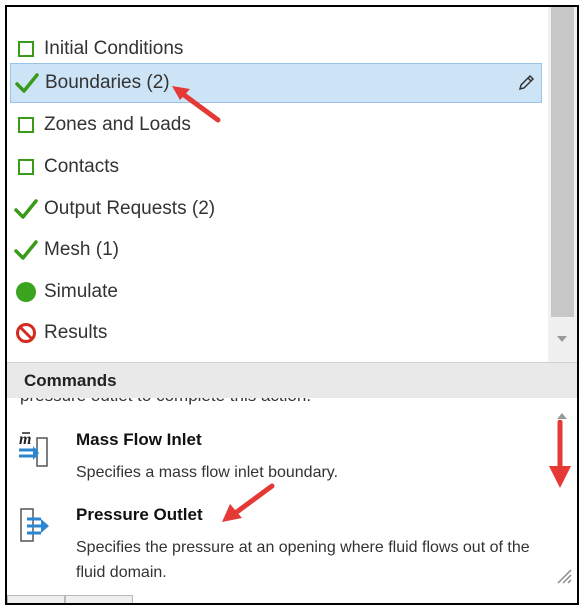  What do you see at coordinates (130, 208) in the screenshot?
I see `tree-item-label: Output Requests (2)` at bounding box center [130, 208].